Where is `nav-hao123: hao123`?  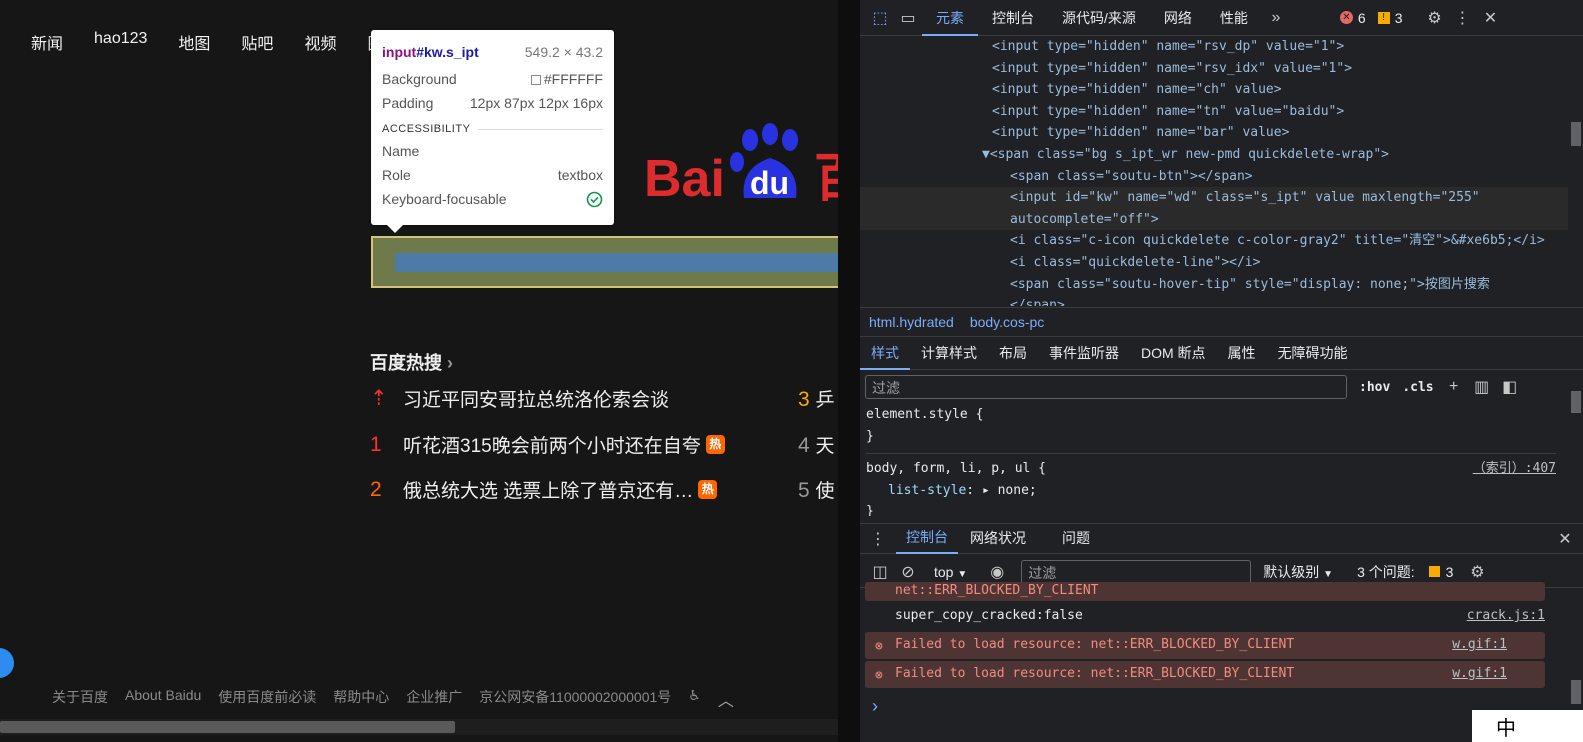
nav-hao123: hao123 is located at coordinates (120, 42).